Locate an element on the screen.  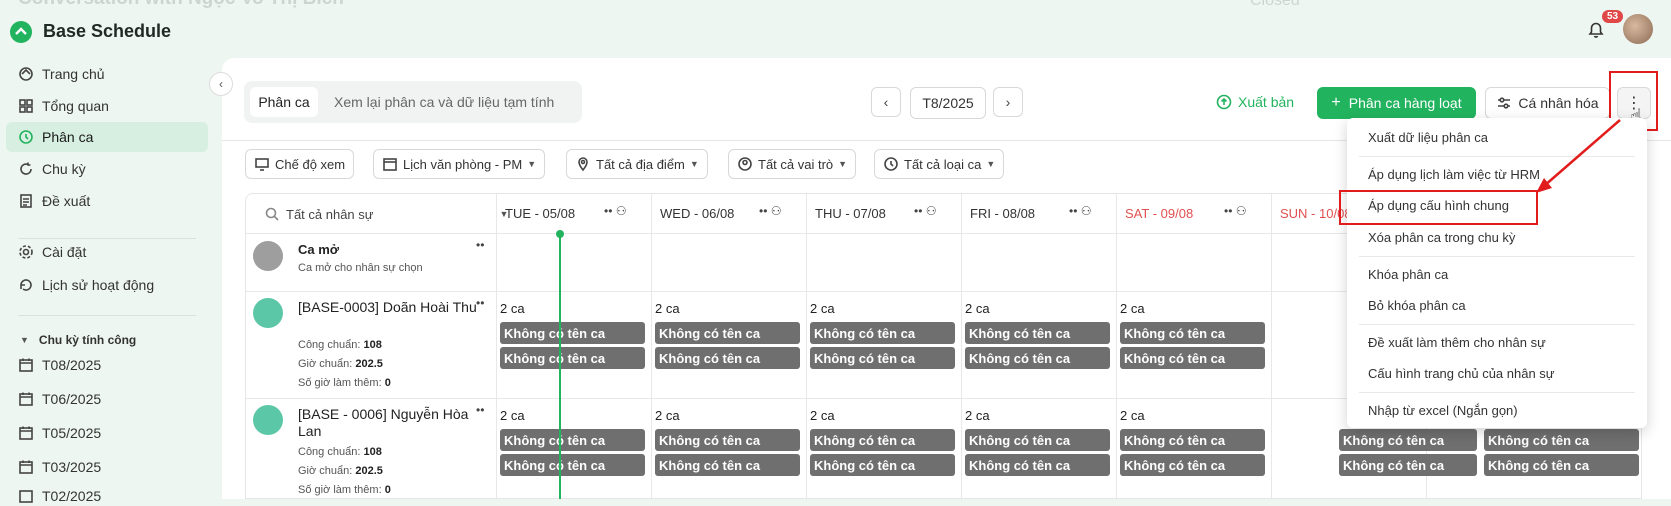
user-circle-icon is located at coordinates (745, 164).